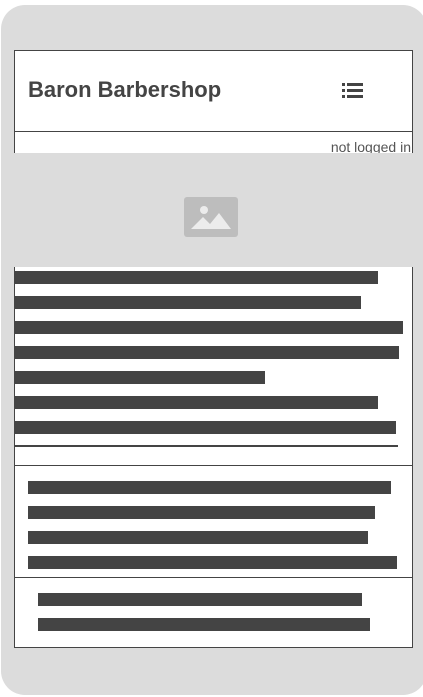 This screenshot has width=423, height=697. What do you see at coordinates (211, 217) in the screenshot?
I see `image-placeholder-icon` at bounding box center [211, 217].